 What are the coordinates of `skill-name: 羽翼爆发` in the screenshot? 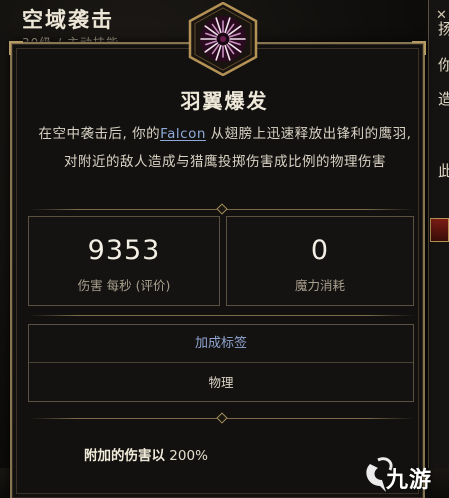 It's located at (224, 101).